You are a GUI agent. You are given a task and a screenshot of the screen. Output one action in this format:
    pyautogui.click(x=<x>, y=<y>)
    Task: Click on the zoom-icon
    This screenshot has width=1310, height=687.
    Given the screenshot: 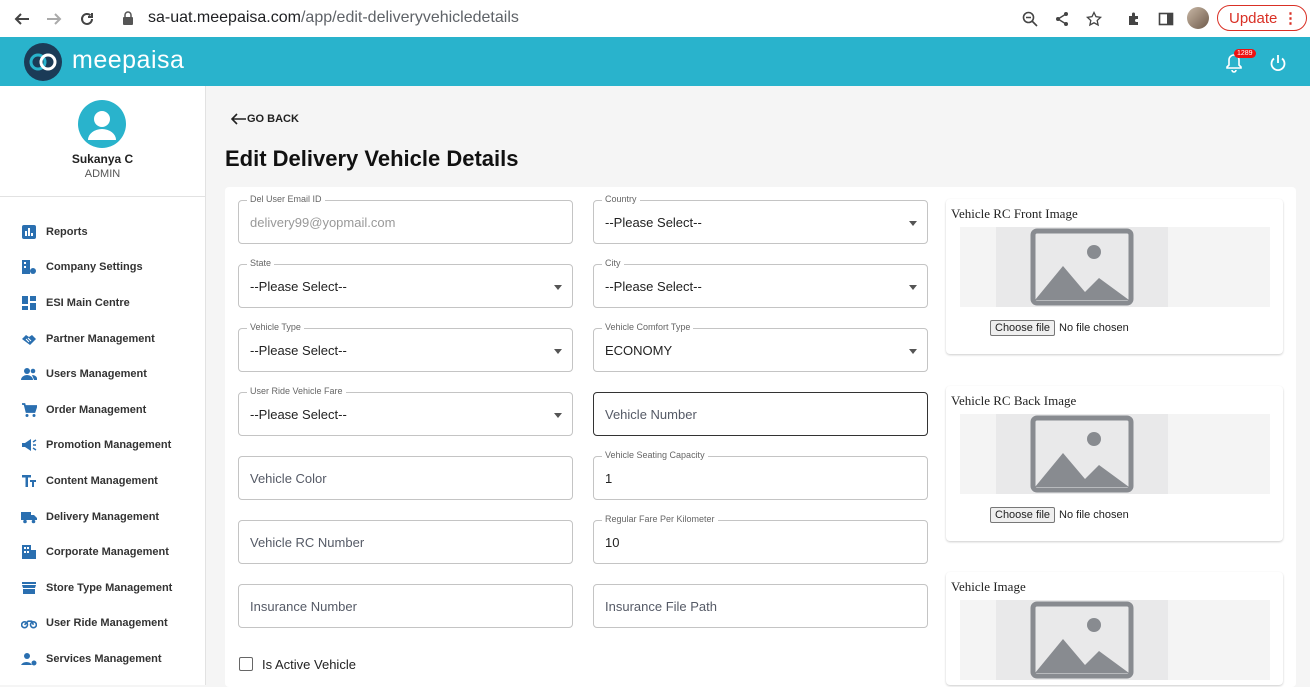 What is the action you would take?
    pyautogui.click(x=1030, y=19)
    